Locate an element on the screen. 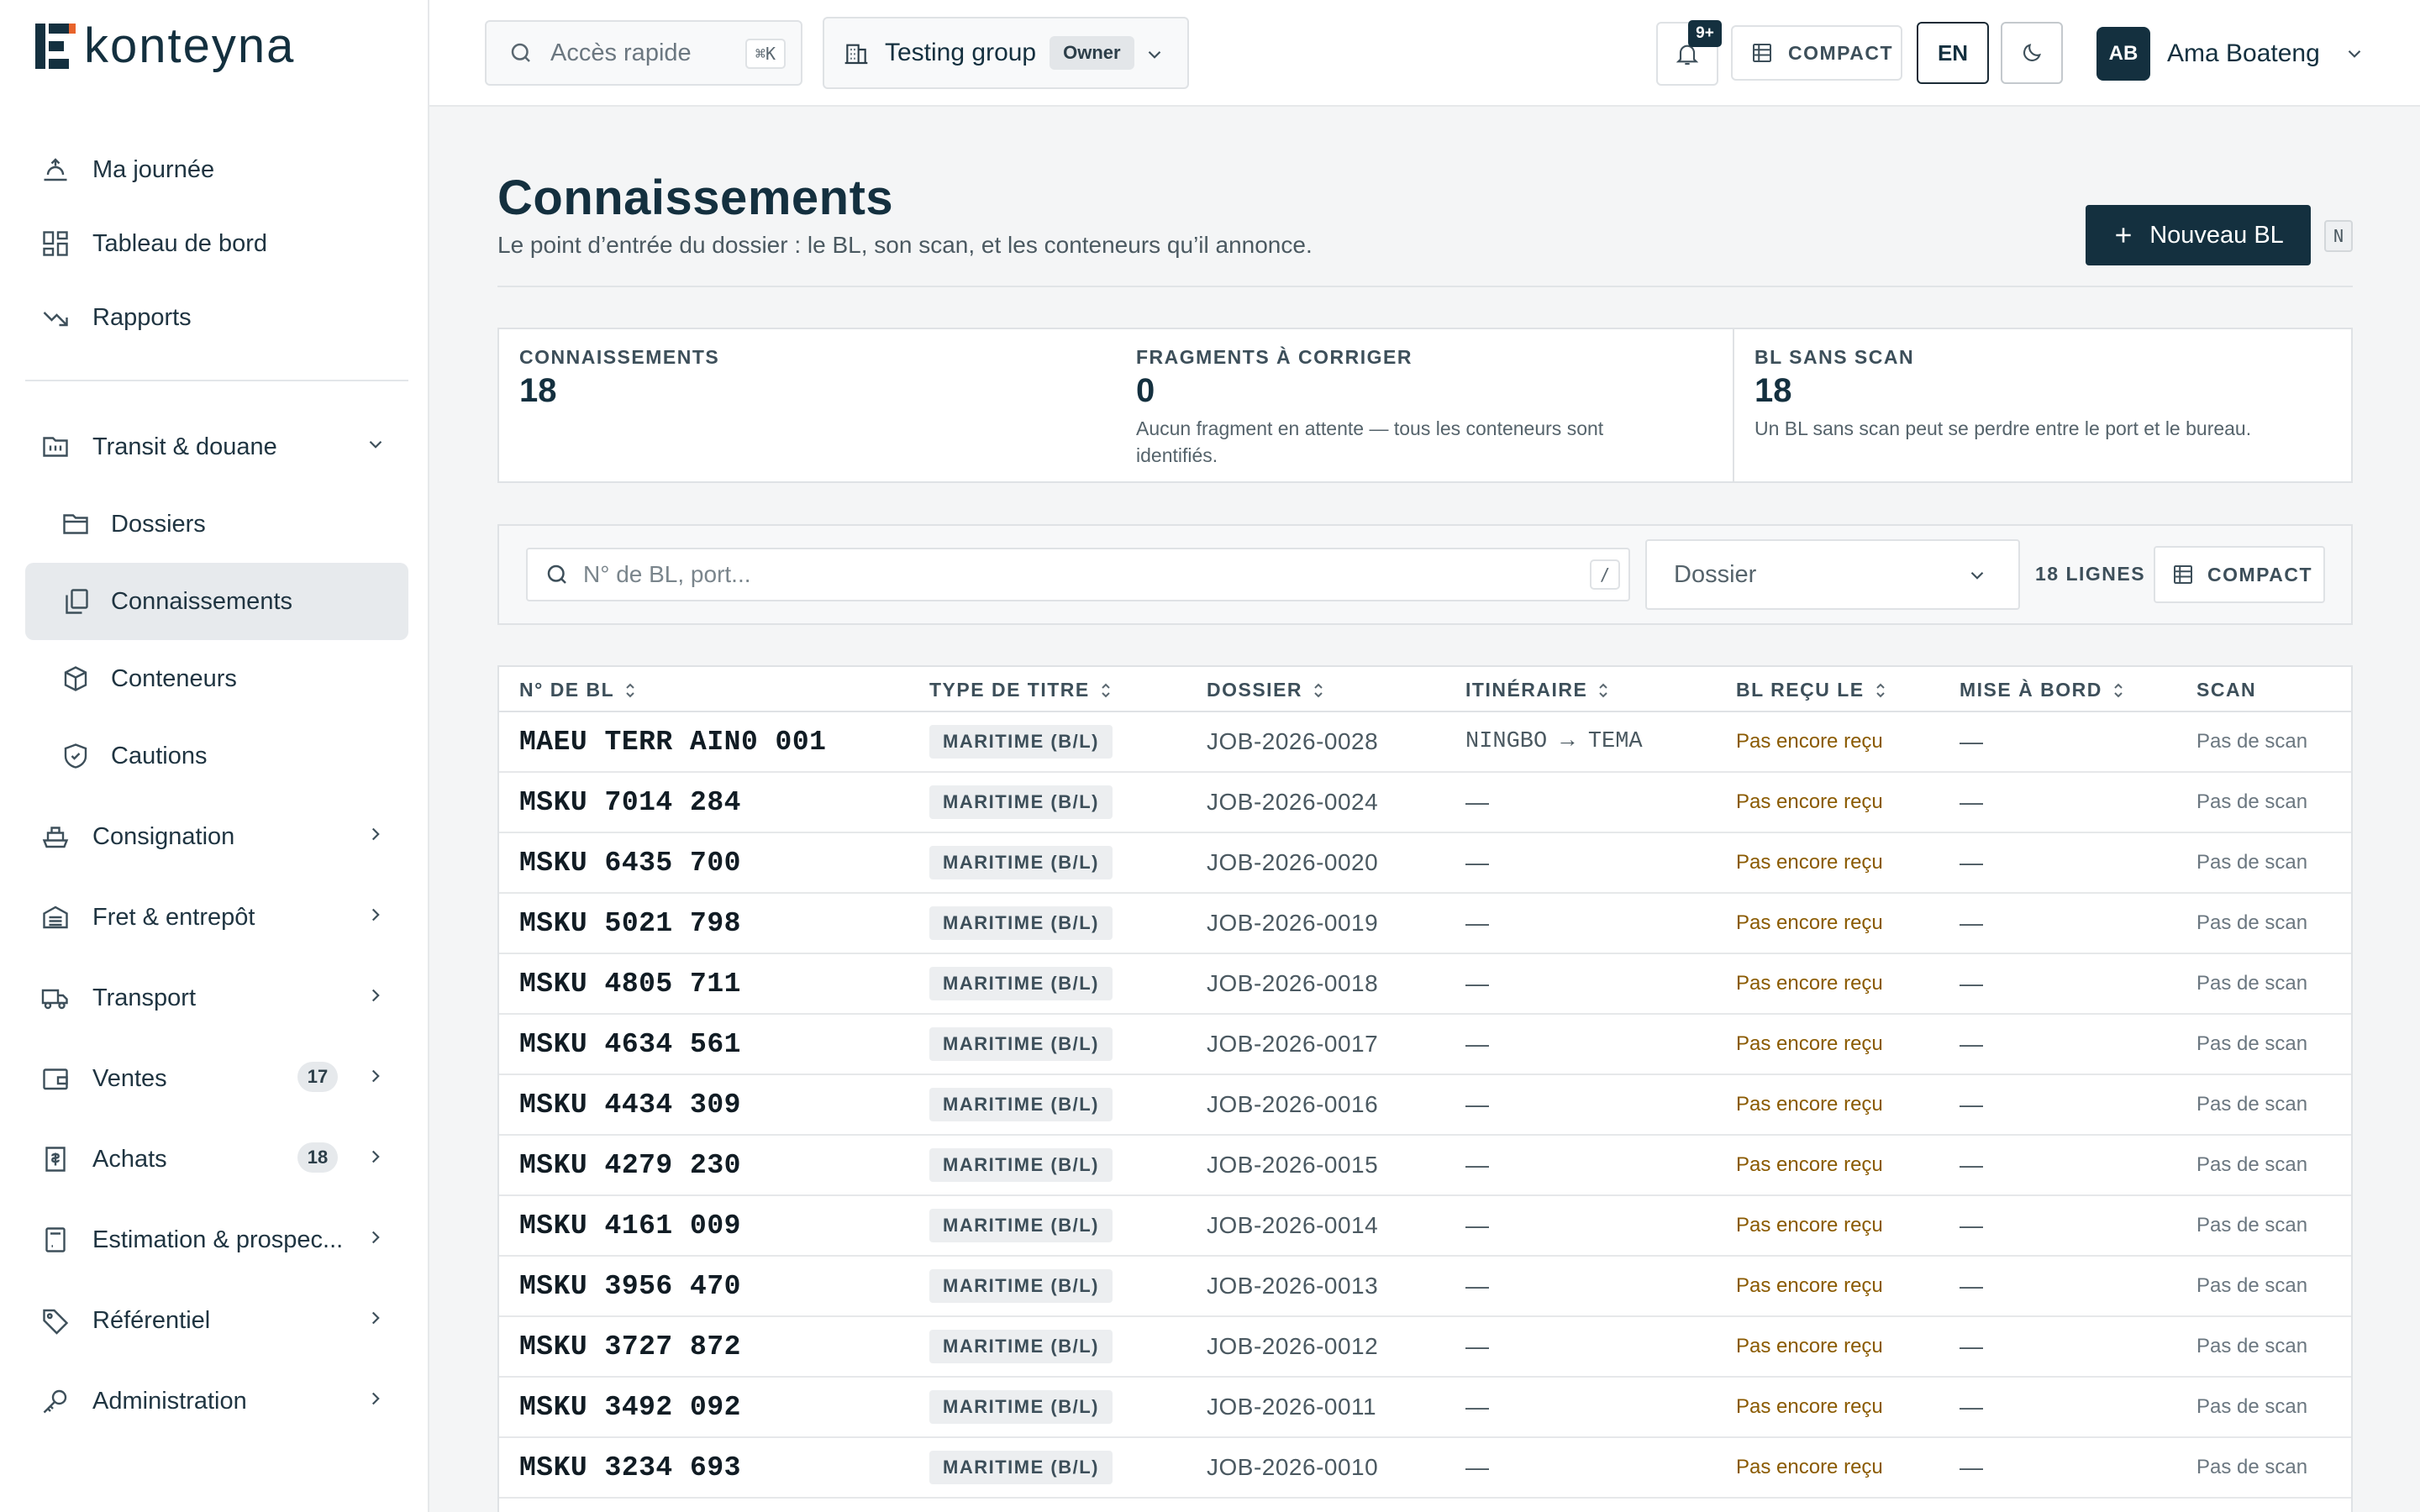 Image resolution: width=2420 pixels, height=1512 pixels. dossier-link: JOB-2026-0017 is located at coordinates (1292, 1044).